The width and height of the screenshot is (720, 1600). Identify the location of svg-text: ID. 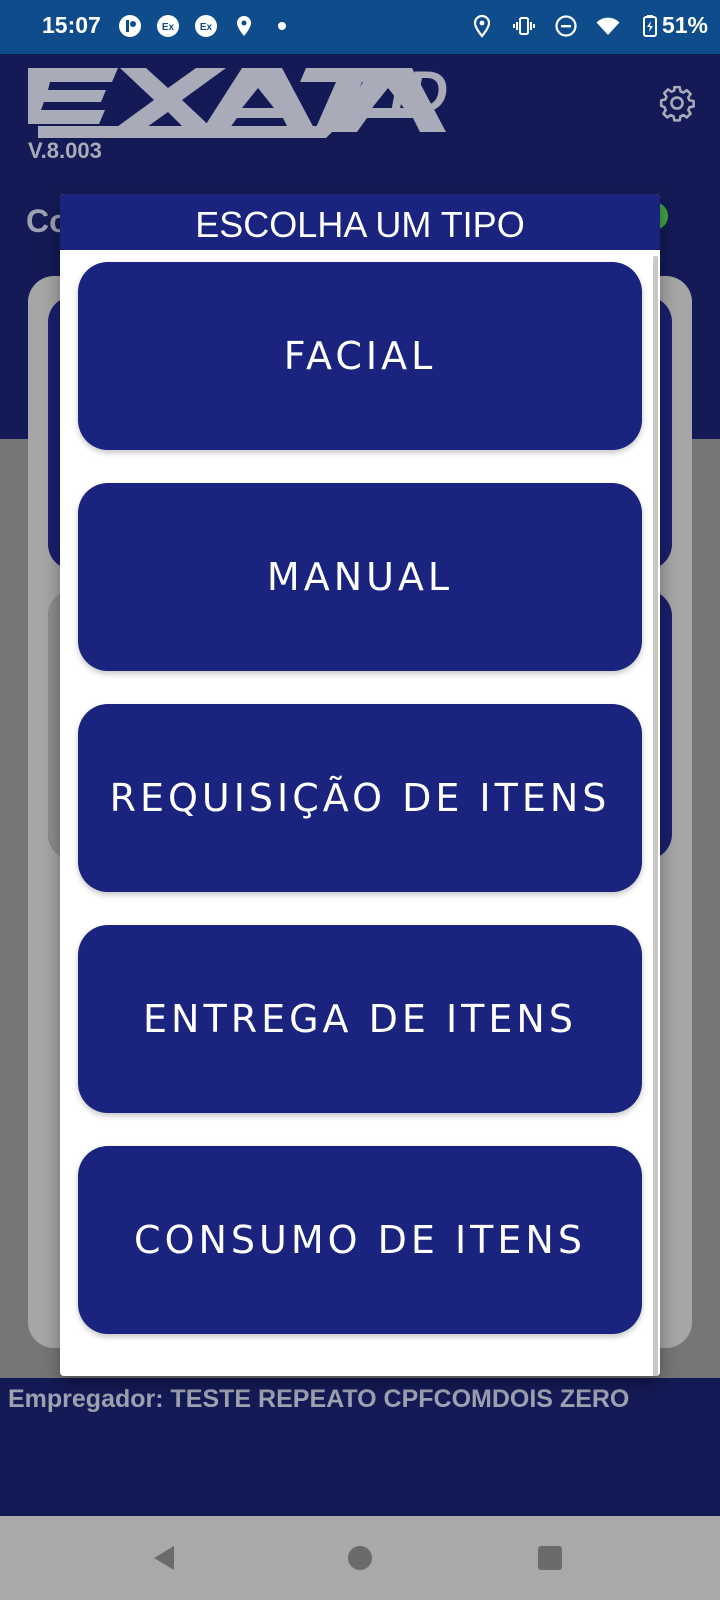
(419, 92).